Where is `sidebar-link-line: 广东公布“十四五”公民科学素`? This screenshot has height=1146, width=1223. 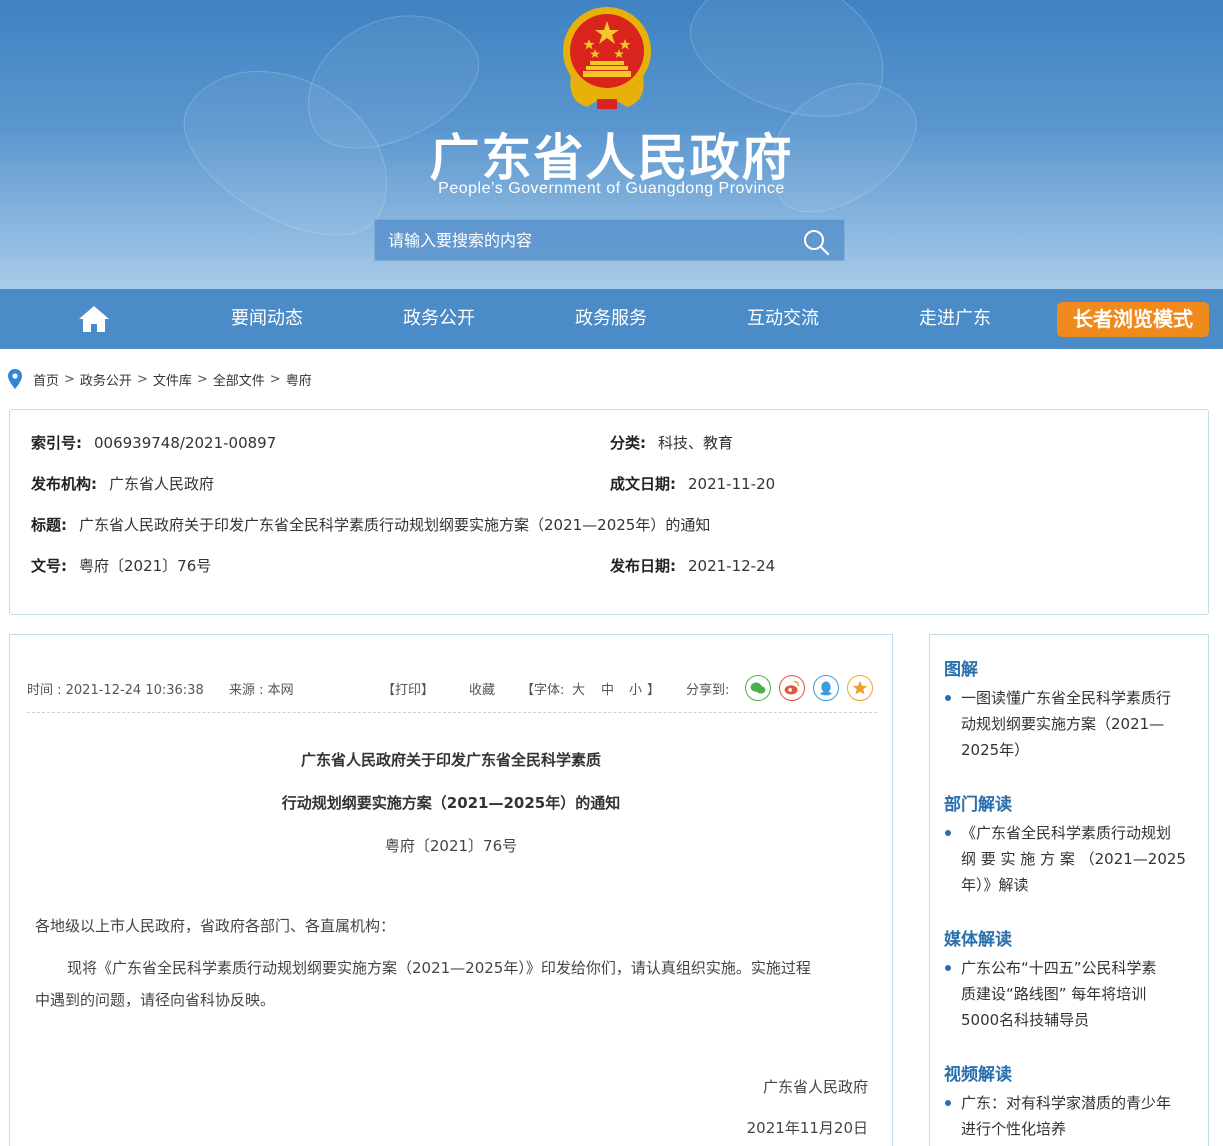 sidebar-link-line: 广东公布“十四五”公民科学素 is located at coordinates (1059, 968).